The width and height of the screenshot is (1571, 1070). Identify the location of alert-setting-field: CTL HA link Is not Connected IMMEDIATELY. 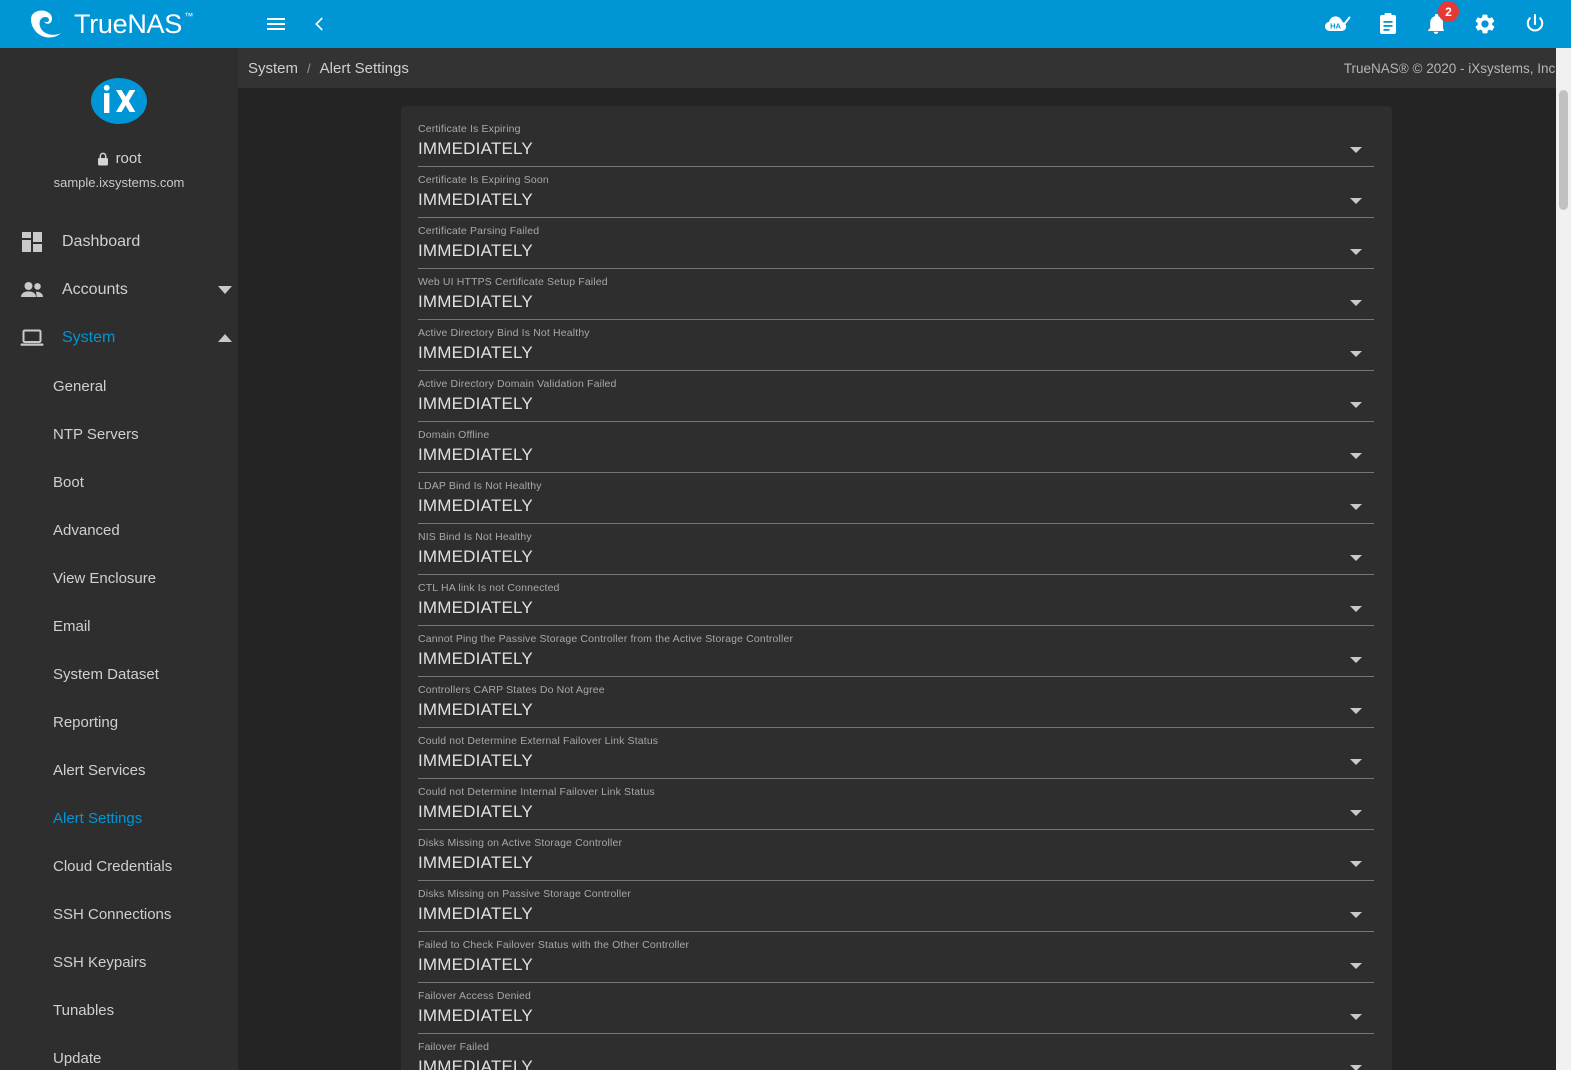
(896, 606).